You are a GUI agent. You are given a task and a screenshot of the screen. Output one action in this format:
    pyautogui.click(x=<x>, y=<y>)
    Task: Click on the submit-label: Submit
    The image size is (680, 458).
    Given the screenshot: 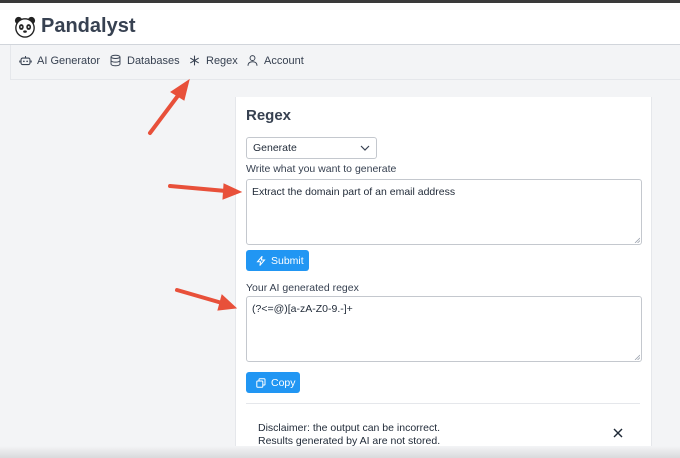 What is the action you would take?
    pyautogui.click(x=287, y=260)
    